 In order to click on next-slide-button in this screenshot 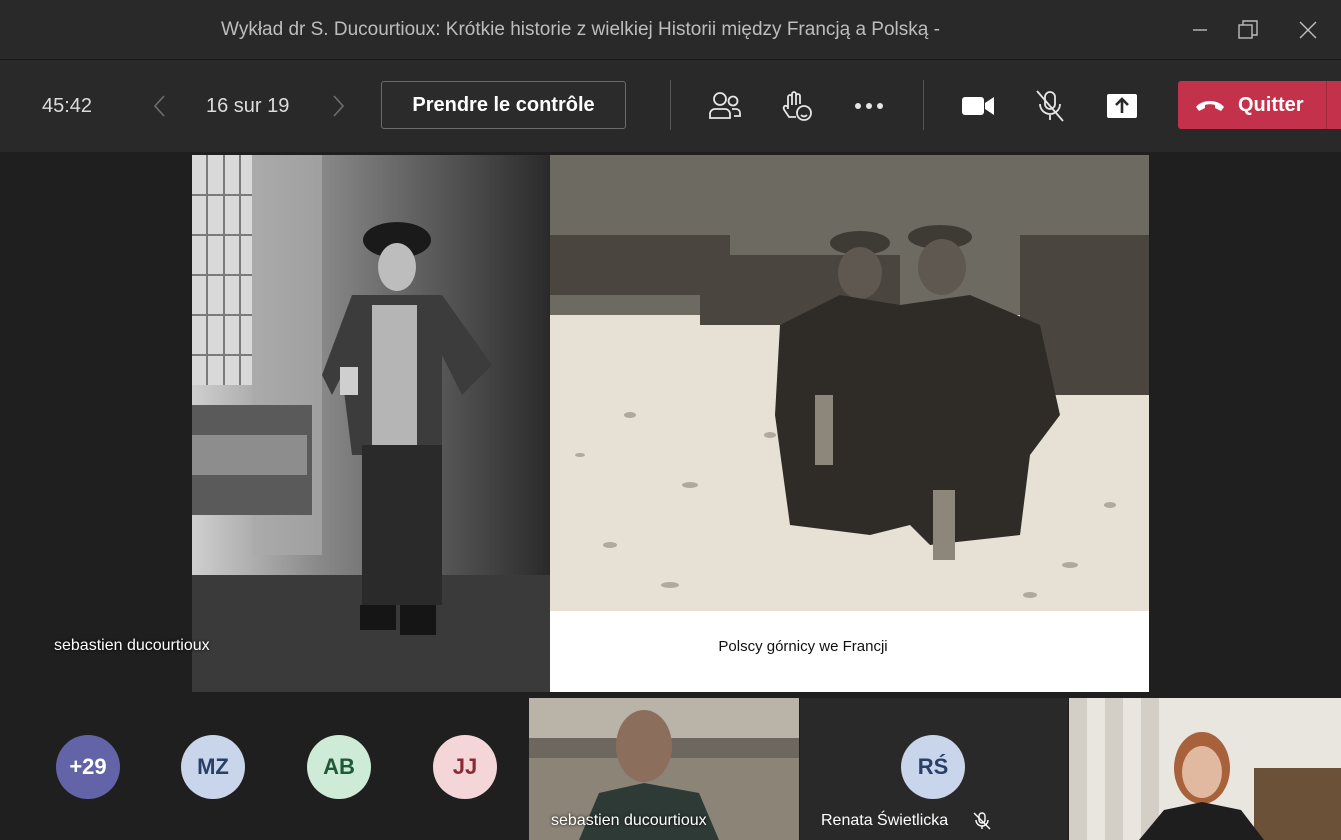, I will do `click(338, 106)`.